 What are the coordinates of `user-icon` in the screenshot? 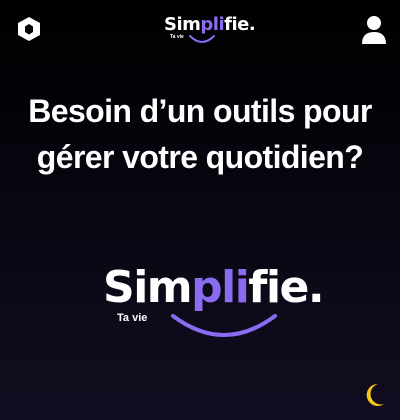 It's located at (374, 30).